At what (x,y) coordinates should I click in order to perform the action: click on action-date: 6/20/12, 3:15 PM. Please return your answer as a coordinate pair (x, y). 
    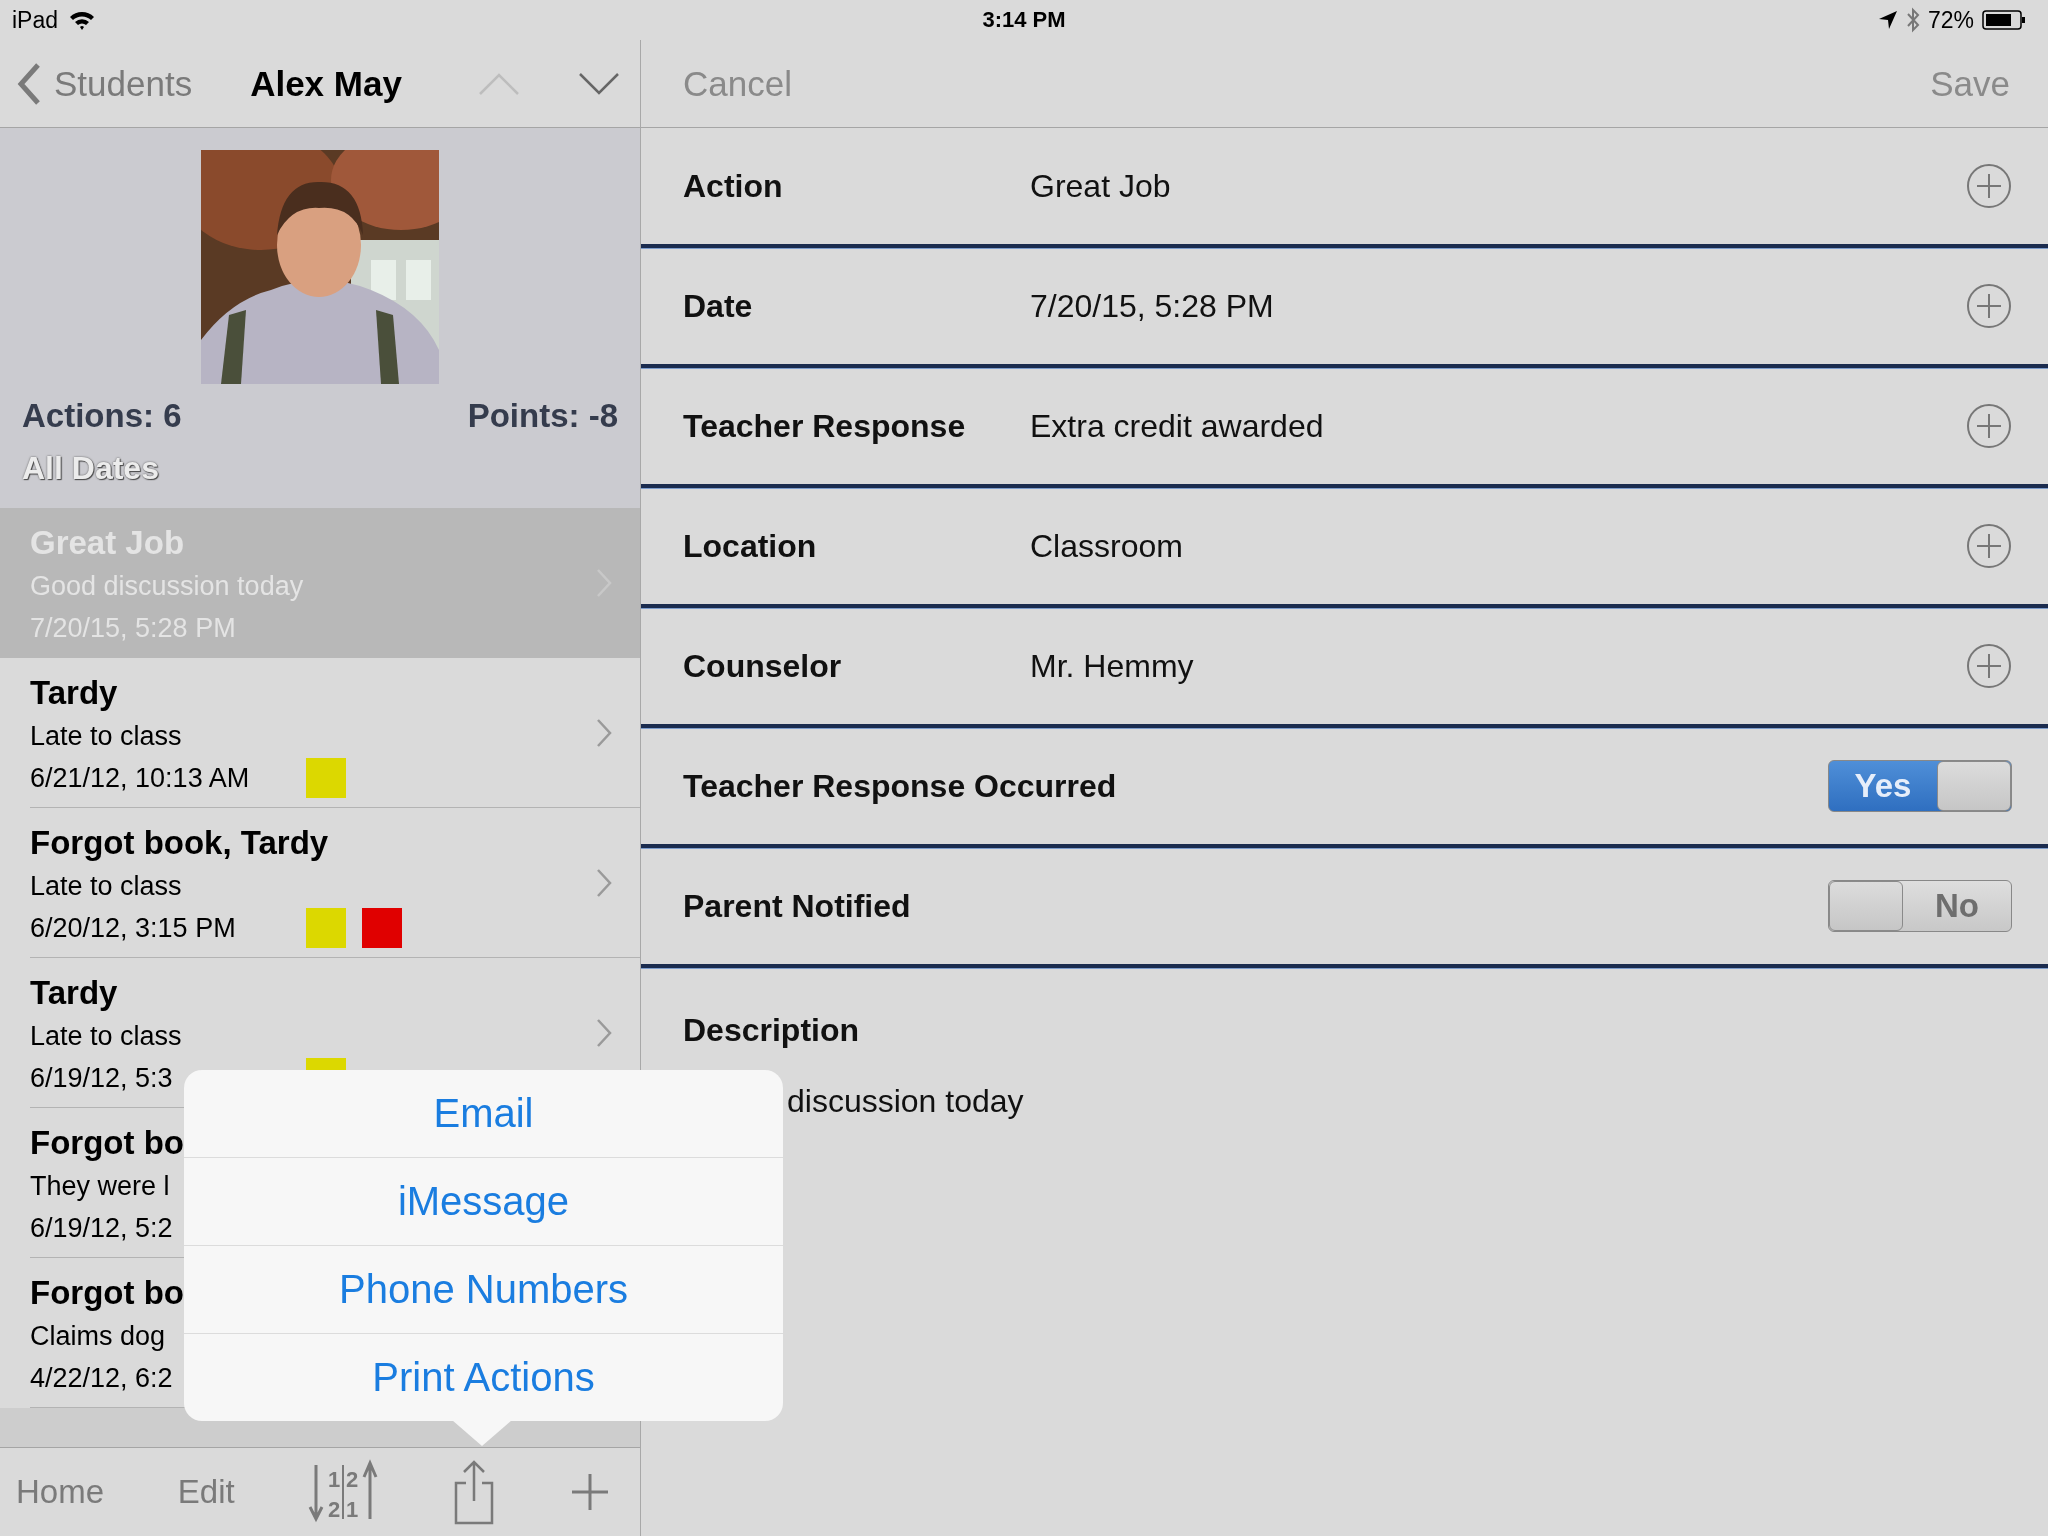
    Looking at the image, I should click on (133, 928).